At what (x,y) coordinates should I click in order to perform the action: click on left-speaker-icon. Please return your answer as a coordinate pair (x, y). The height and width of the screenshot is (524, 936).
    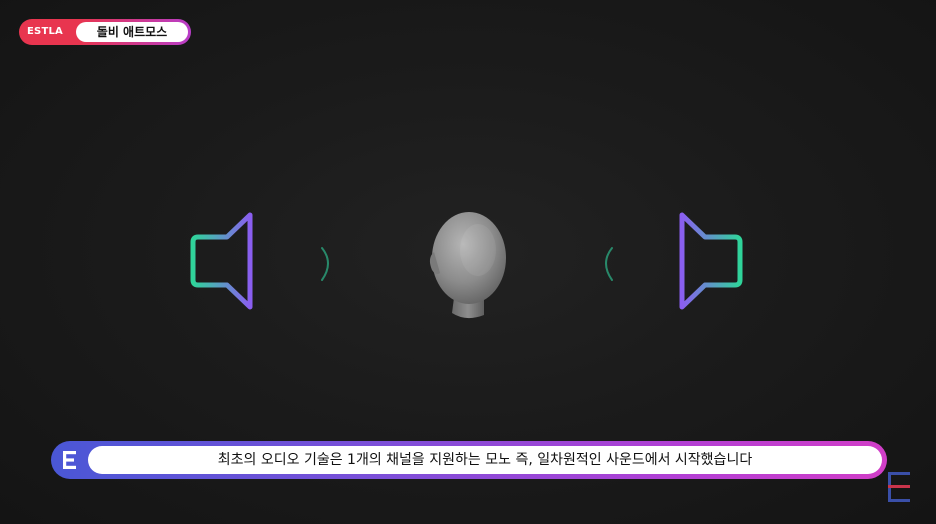
    Looking at the image, I should click on (221, 261).